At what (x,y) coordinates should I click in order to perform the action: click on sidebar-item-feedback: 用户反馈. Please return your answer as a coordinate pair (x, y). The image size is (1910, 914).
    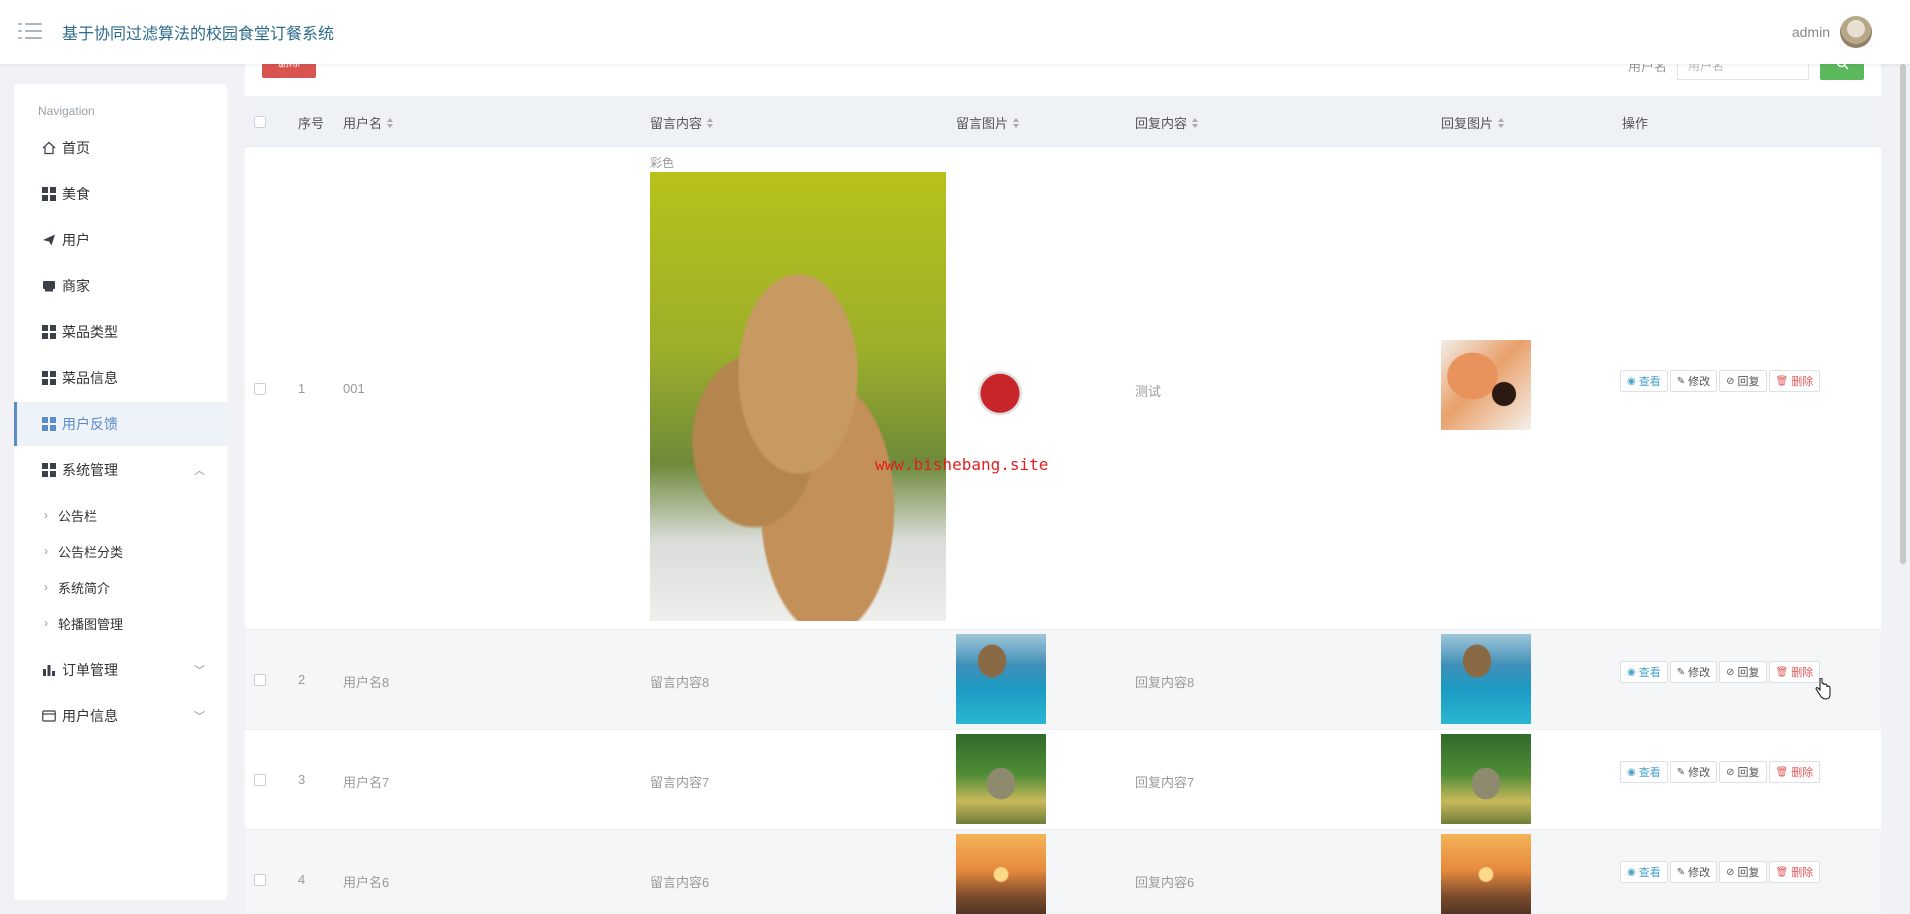
    Looking at the image, I should click on (120, 424).